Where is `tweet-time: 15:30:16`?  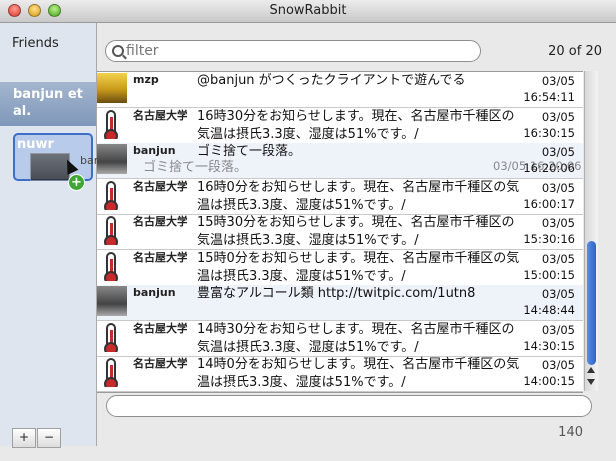 tweet-time: 15:30:16 is located at coordinates (549, 239).